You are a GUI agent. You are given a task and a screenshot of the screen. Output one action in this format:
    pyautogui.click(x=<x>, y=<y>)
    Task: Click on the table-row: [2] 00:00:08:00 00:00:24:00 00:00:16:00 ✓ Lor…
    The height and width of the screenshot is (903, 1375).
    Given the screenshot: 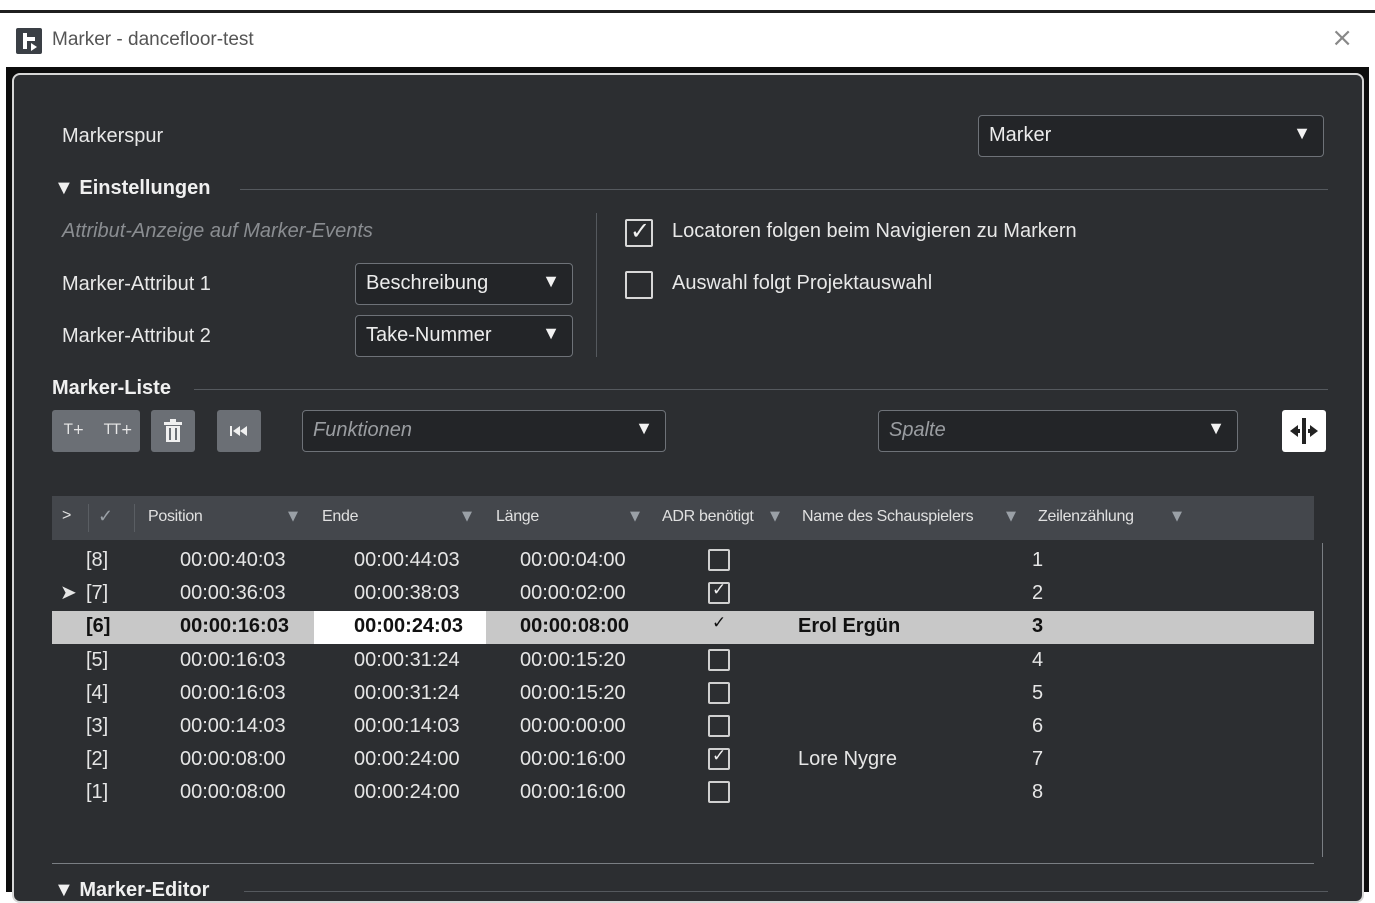 What is the action you would take?
    pyautogui.click(x=683, y=760)
    